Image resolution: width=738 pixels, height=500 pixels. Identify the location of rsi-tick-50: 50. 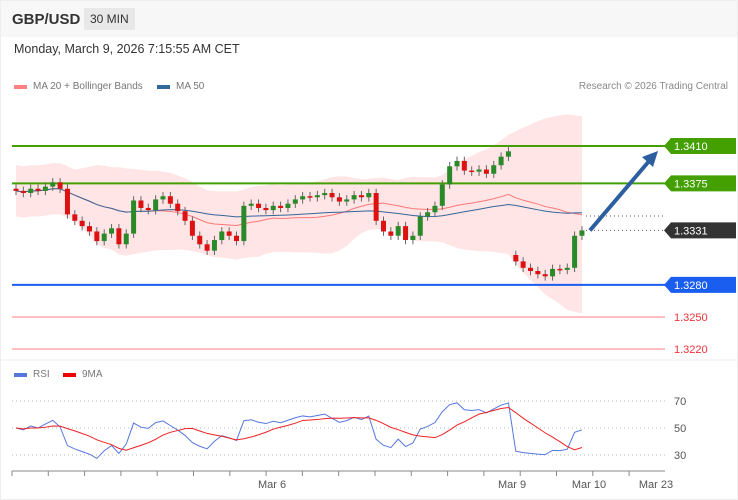
(680, 429).